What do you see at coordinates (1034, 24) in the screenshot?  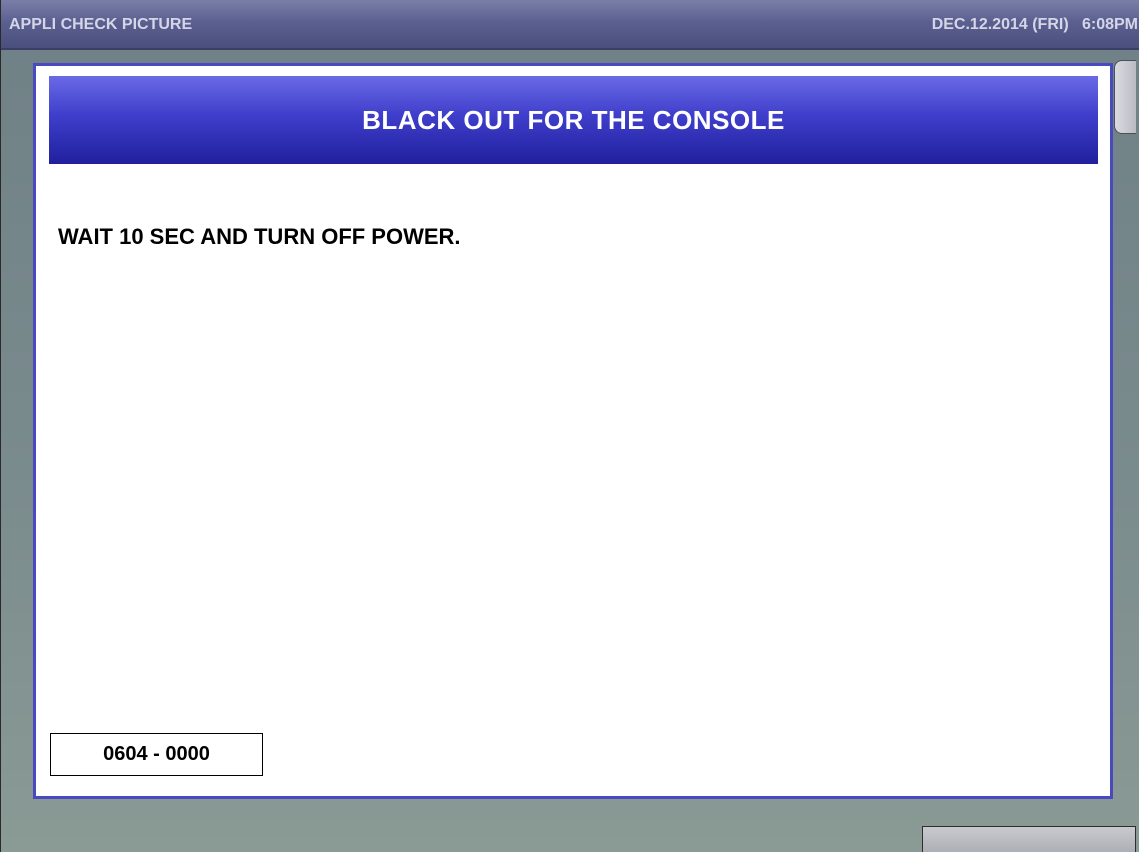 I see `date-time: DEC.12.2014 (FRI) 6:08PM` at bounding box center [1034, 24].